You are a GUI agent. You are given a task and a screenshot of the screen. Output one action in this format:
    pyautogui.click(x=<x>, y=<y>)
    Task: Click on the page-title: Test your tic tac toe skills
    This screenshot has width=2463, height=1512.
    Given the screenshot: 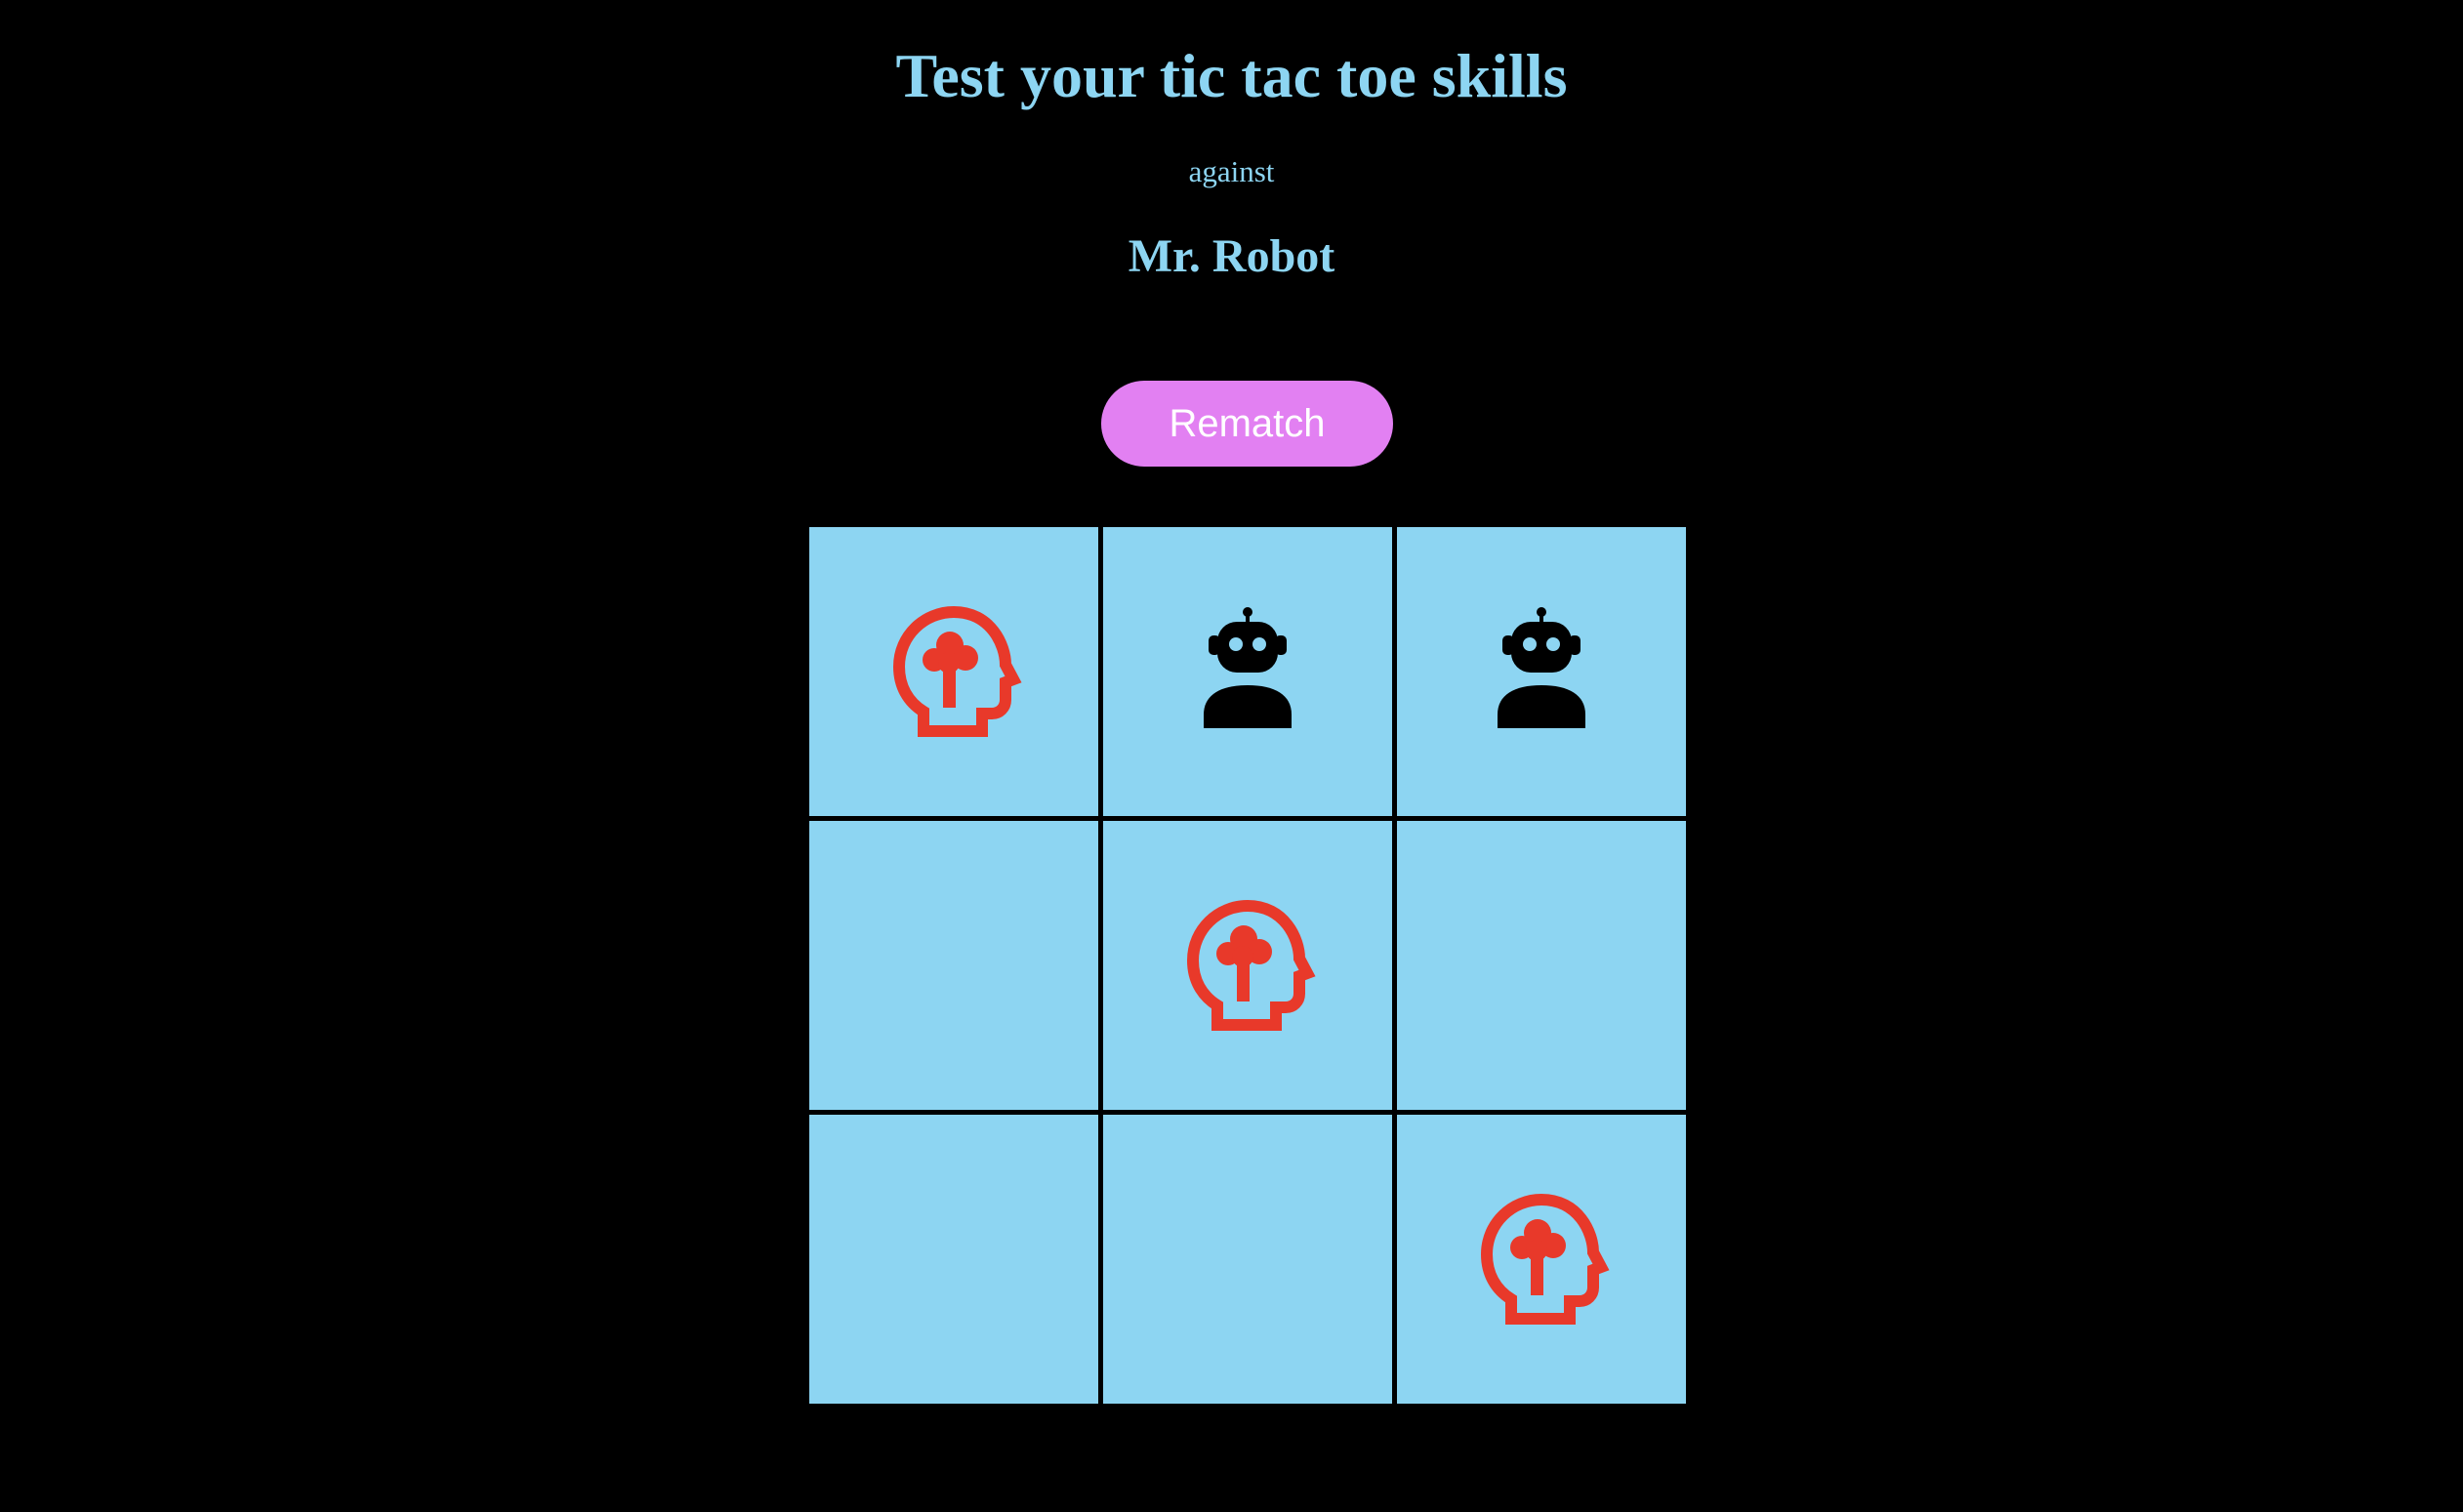 What is the action you would take?
    pyautogui.click(x=1231, y=75)
    